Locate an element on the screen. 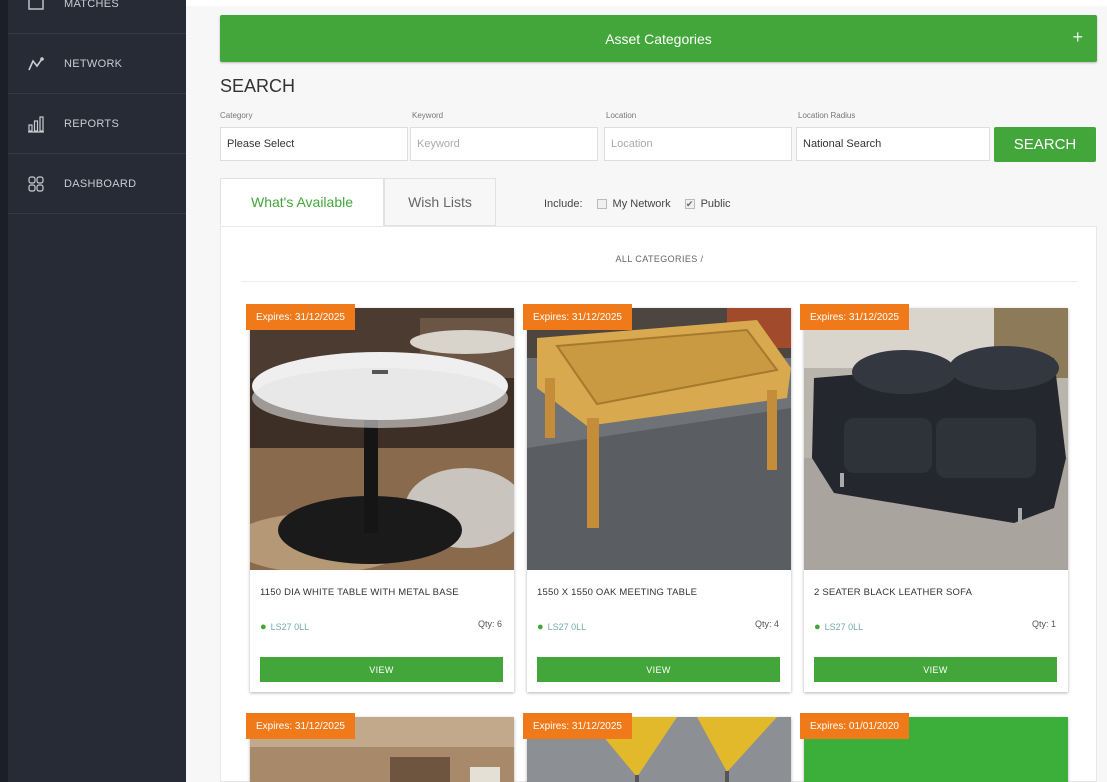  search-button: SEARCH is located at coordinates (1045, 144).